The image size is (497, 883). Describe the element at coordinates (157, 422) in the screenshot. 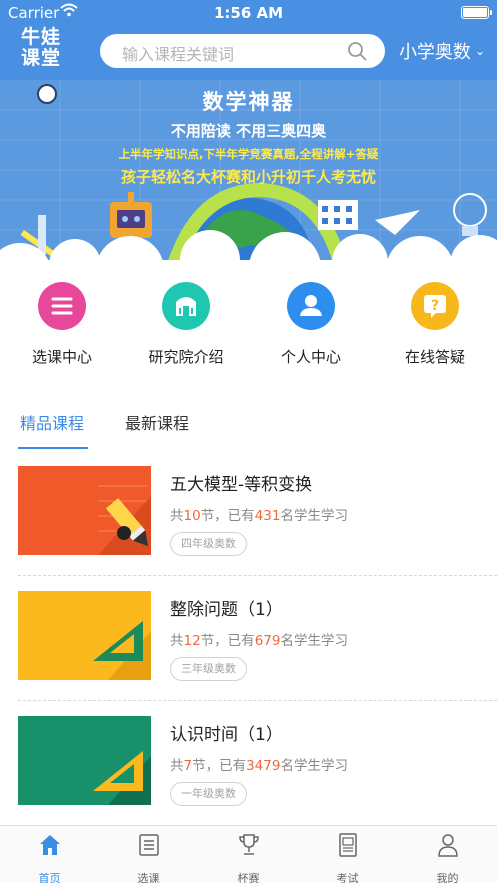

I see `tab-latest-courses: 最新课程` at that location.